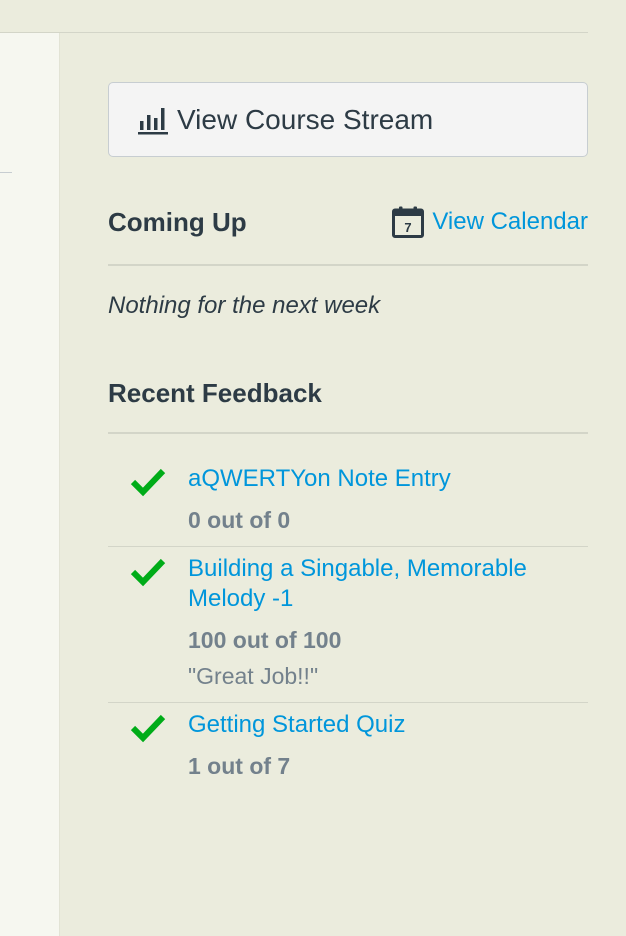 This screenshot has height=936, width=626. What do you see at coordinates (305, 119) in the screenshot?
I see `view-course-stream-label: View Course Stream` at bounding box center [305, 119].